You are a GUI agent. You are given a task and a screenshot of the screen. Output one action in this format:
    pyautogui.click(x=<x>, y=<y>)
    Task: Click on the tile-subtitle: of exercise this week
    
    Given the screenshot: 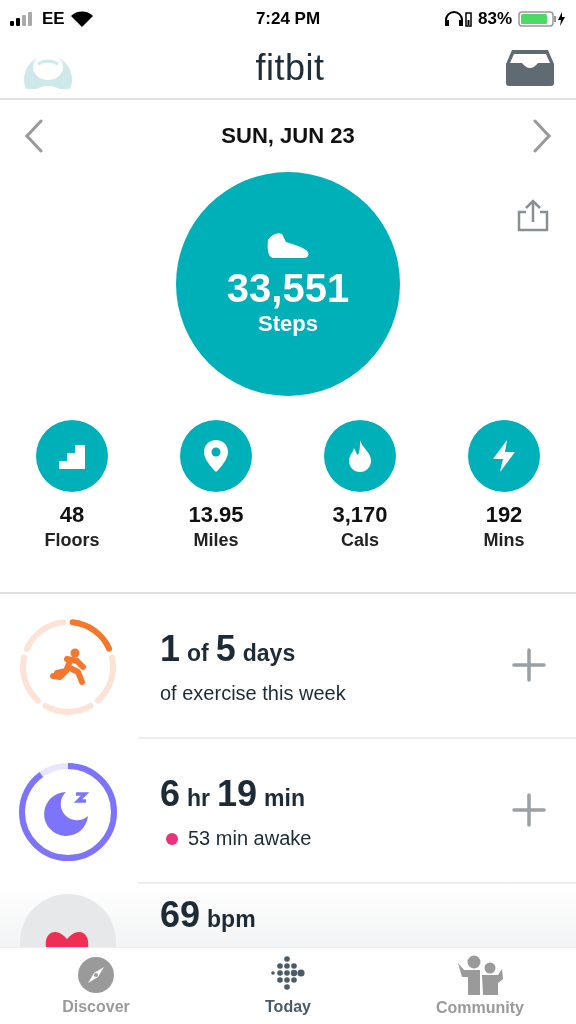 What is the action you would take?
    pyautogui.click(x=253, y=693)
    